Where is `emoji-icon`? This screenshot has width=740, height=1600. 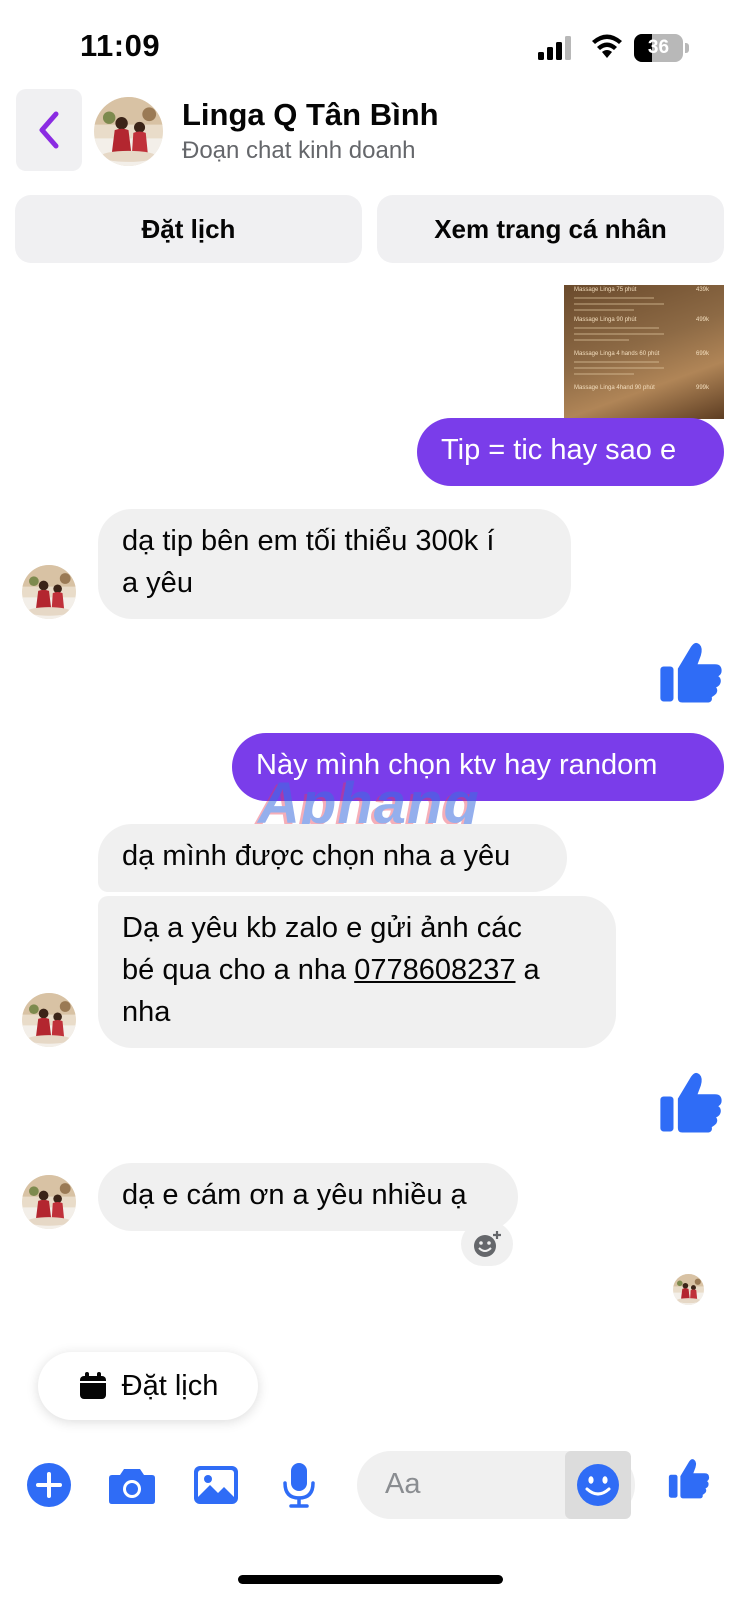 emoji-icon is located at coordinates (598, 1485).